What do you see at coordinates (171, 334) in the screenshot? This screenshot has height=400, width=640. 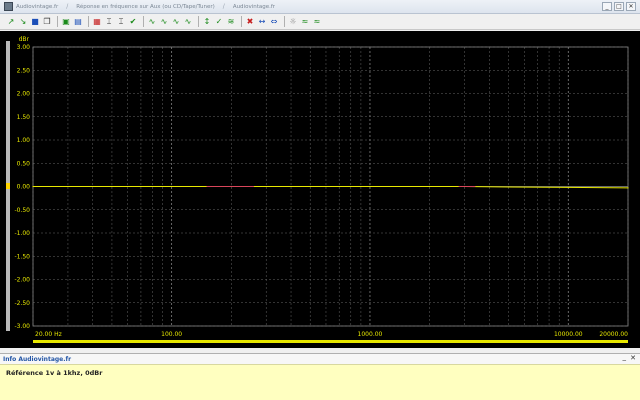 I see `x-tick-label: 100.00` at bounding box center [171, 334].